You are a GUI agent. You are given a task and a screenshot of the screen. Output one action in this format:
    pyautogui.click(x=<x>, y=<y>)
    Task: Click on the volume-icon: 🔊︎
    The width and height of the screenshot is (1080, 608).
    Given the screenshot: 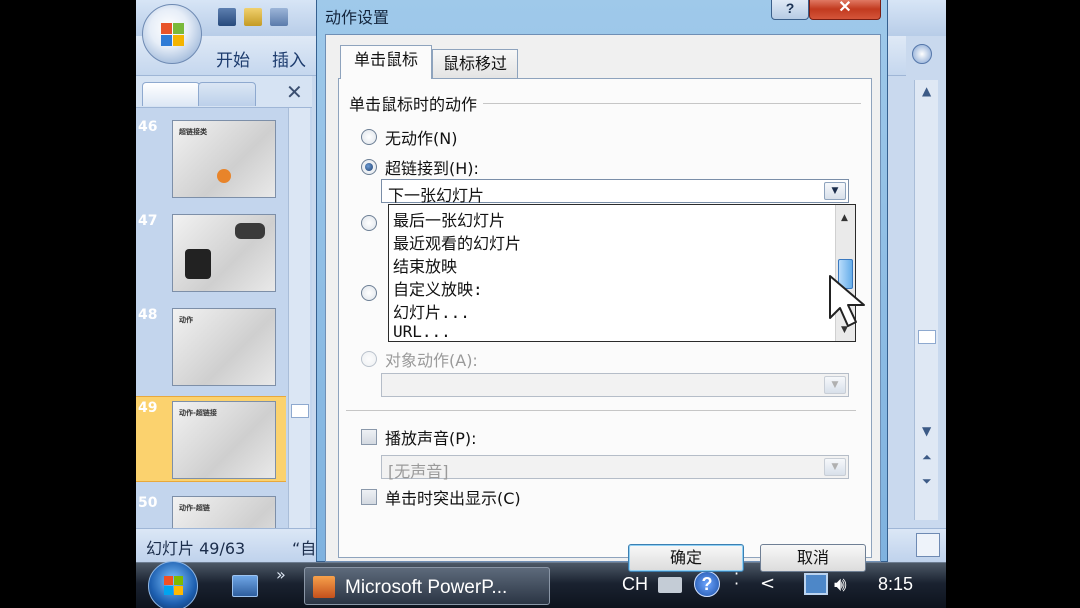 What is the action you would take?
    pyautogui.click(x=840, y=584)
    